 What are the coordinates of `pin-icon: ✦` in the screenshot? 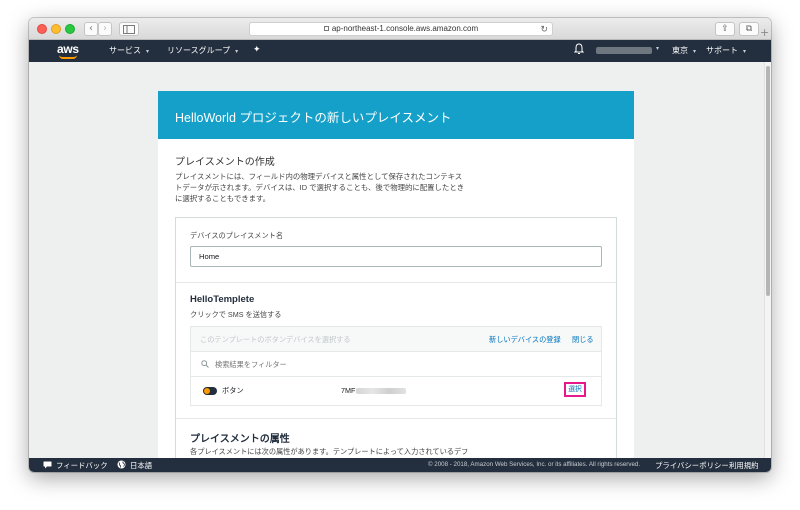 It's located at (257, 49).